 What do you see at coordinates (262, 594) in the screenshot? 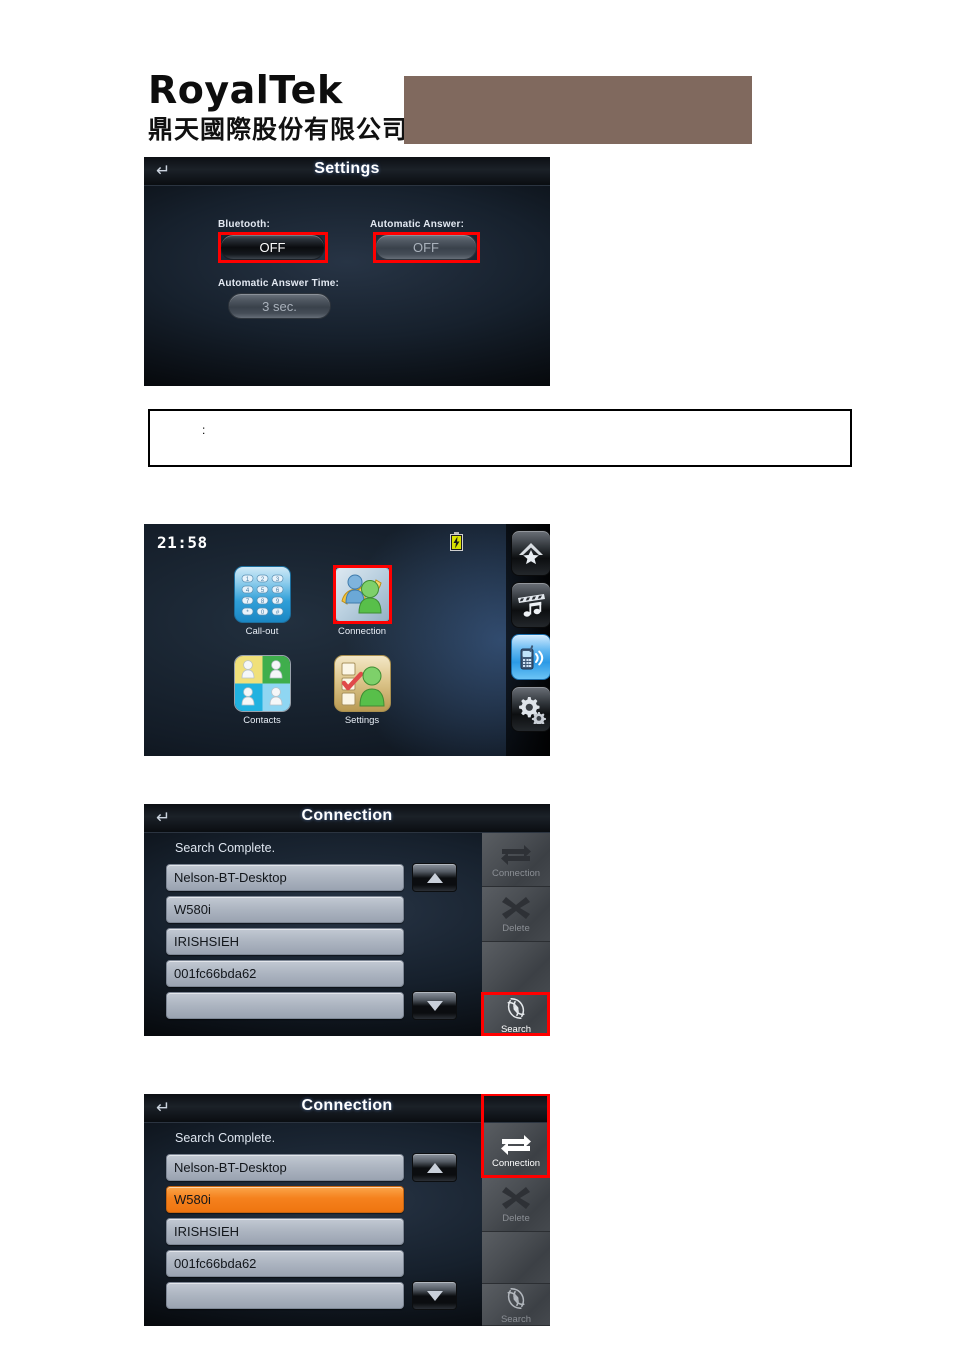
I see `app-icon-call-out: 123 456 789 * 0 #` at bounding box center [262, 594].